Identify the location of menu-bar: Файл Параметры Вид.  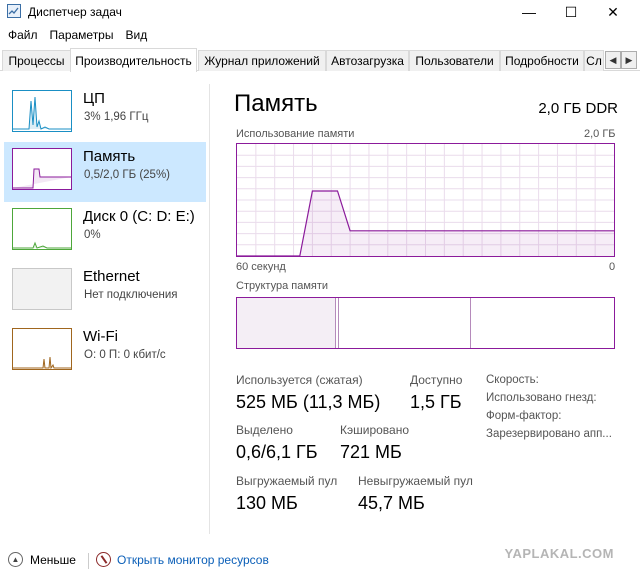
(320, 35).